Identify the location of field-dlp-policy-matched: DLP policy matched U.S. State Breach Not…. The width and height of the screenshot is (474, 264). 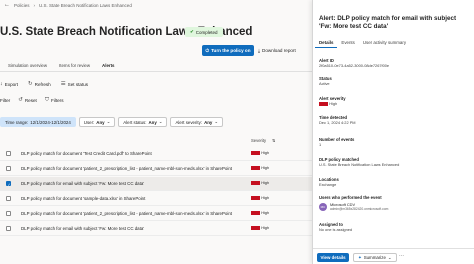
(359, 162).